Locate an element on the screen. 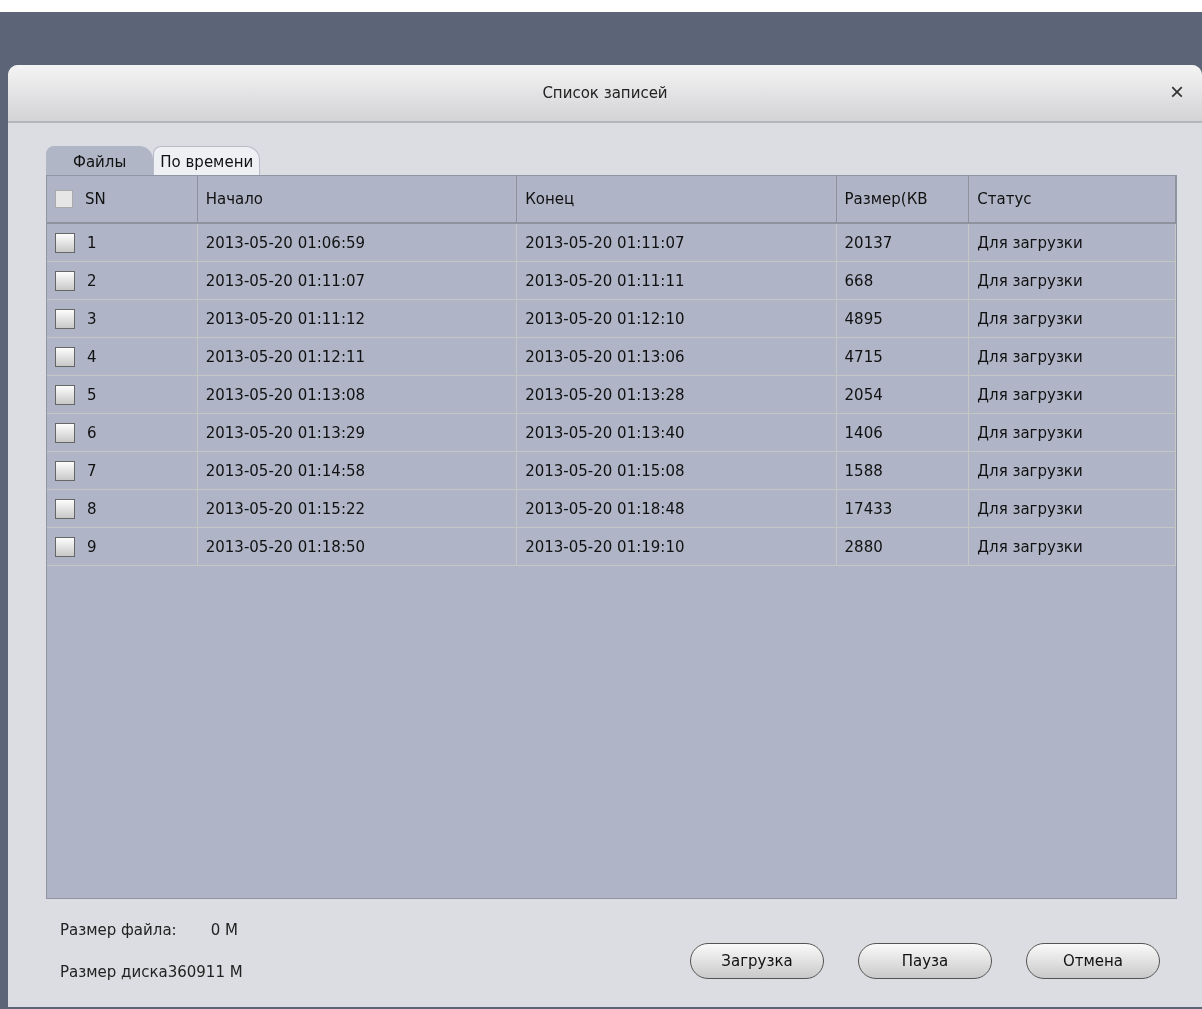 This screenshot has width=1202, height=1009. table-cell: 2013-05-20 01:18:48 is located at coordinates (605, 508).